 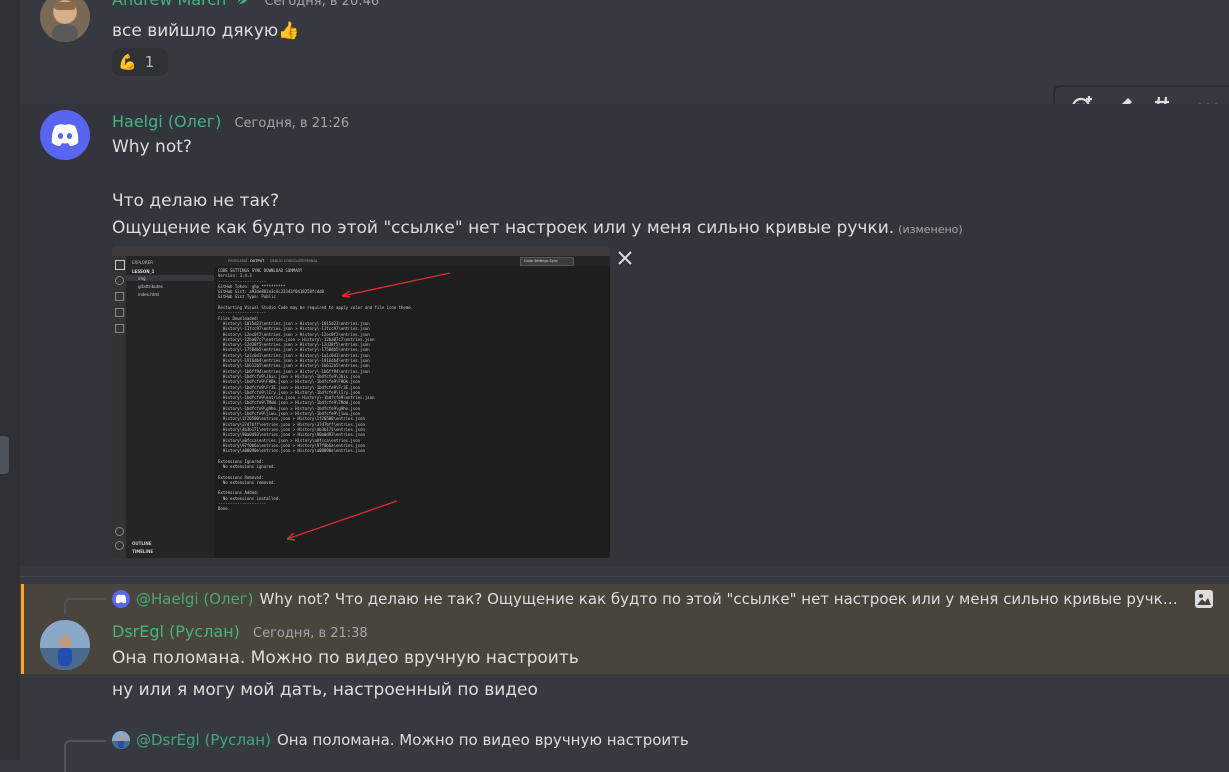 I want to click on annotation-arrows, so click(x=368, y=406).